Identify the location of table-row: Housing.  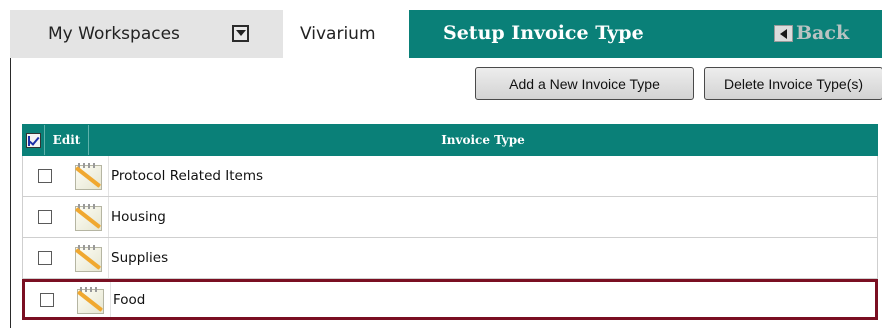
(450, 217).